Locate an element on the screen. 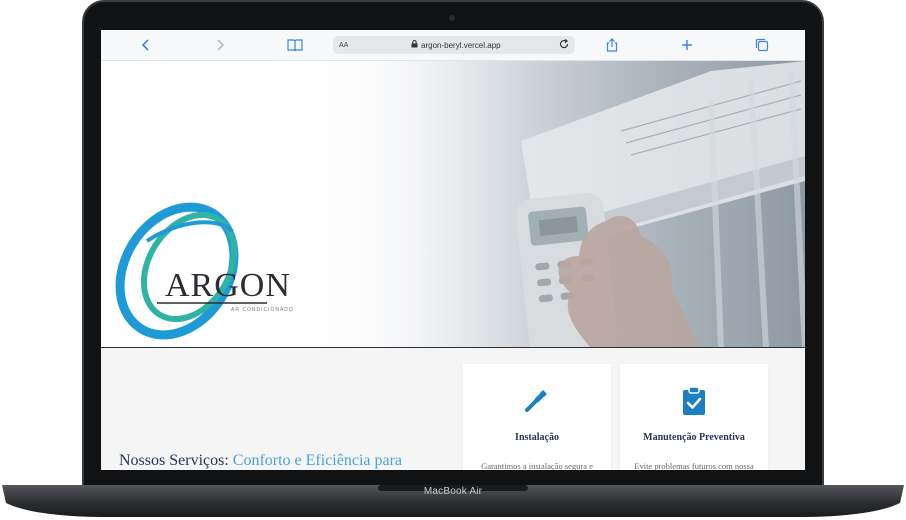 This screenshot has width=906, height=520. wrench-icon is located at coordinates (537, 402).